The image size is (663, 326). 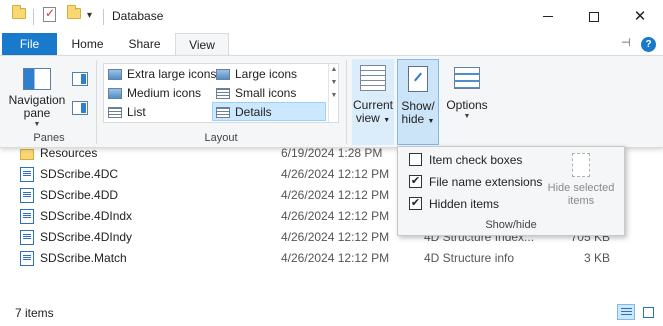 What do you see at coordinates (476, 160) in the screenshot?
I see `checkbox-label: Item check boxes` at bounding box center [476, 160].